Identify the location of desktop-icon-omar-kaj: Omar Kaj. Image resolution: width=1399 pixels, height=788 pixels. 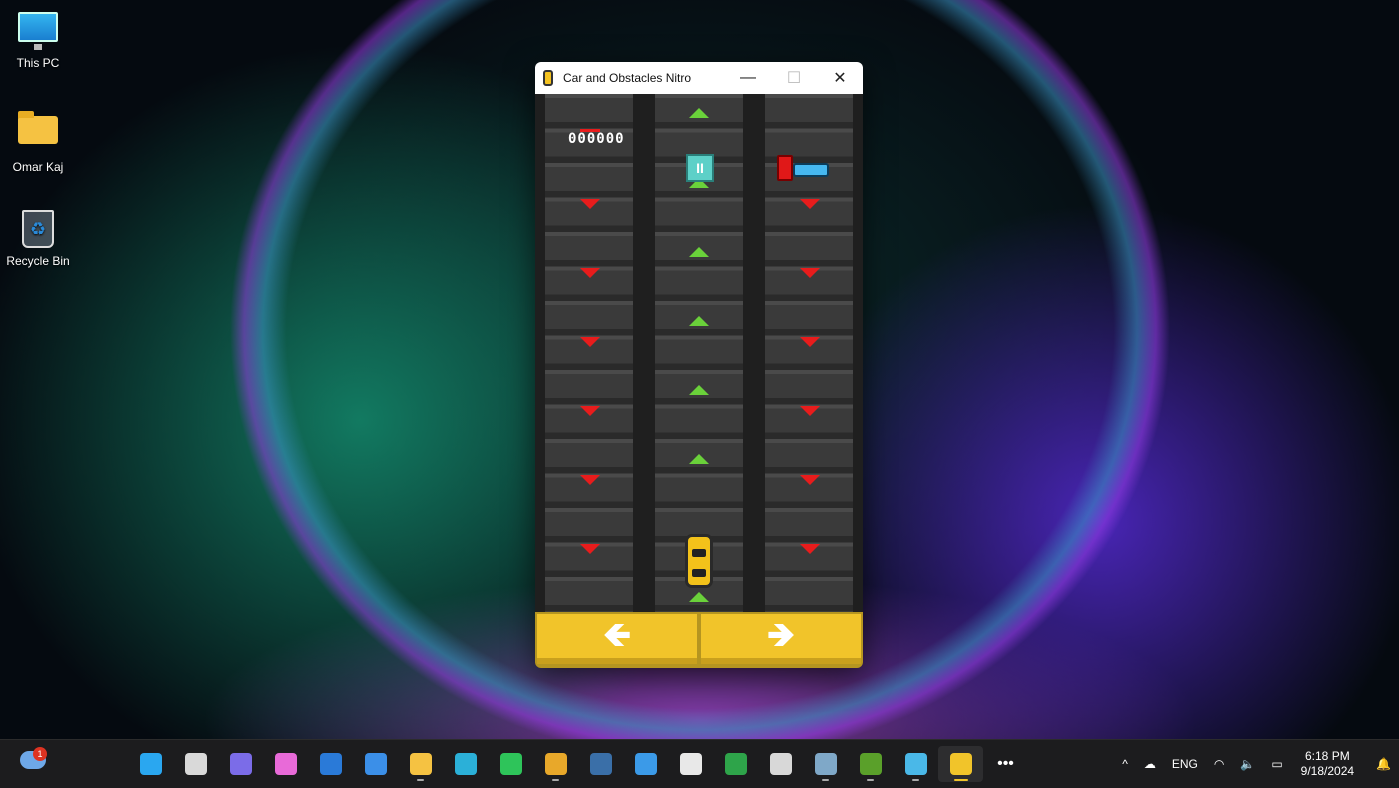
(38, 141).